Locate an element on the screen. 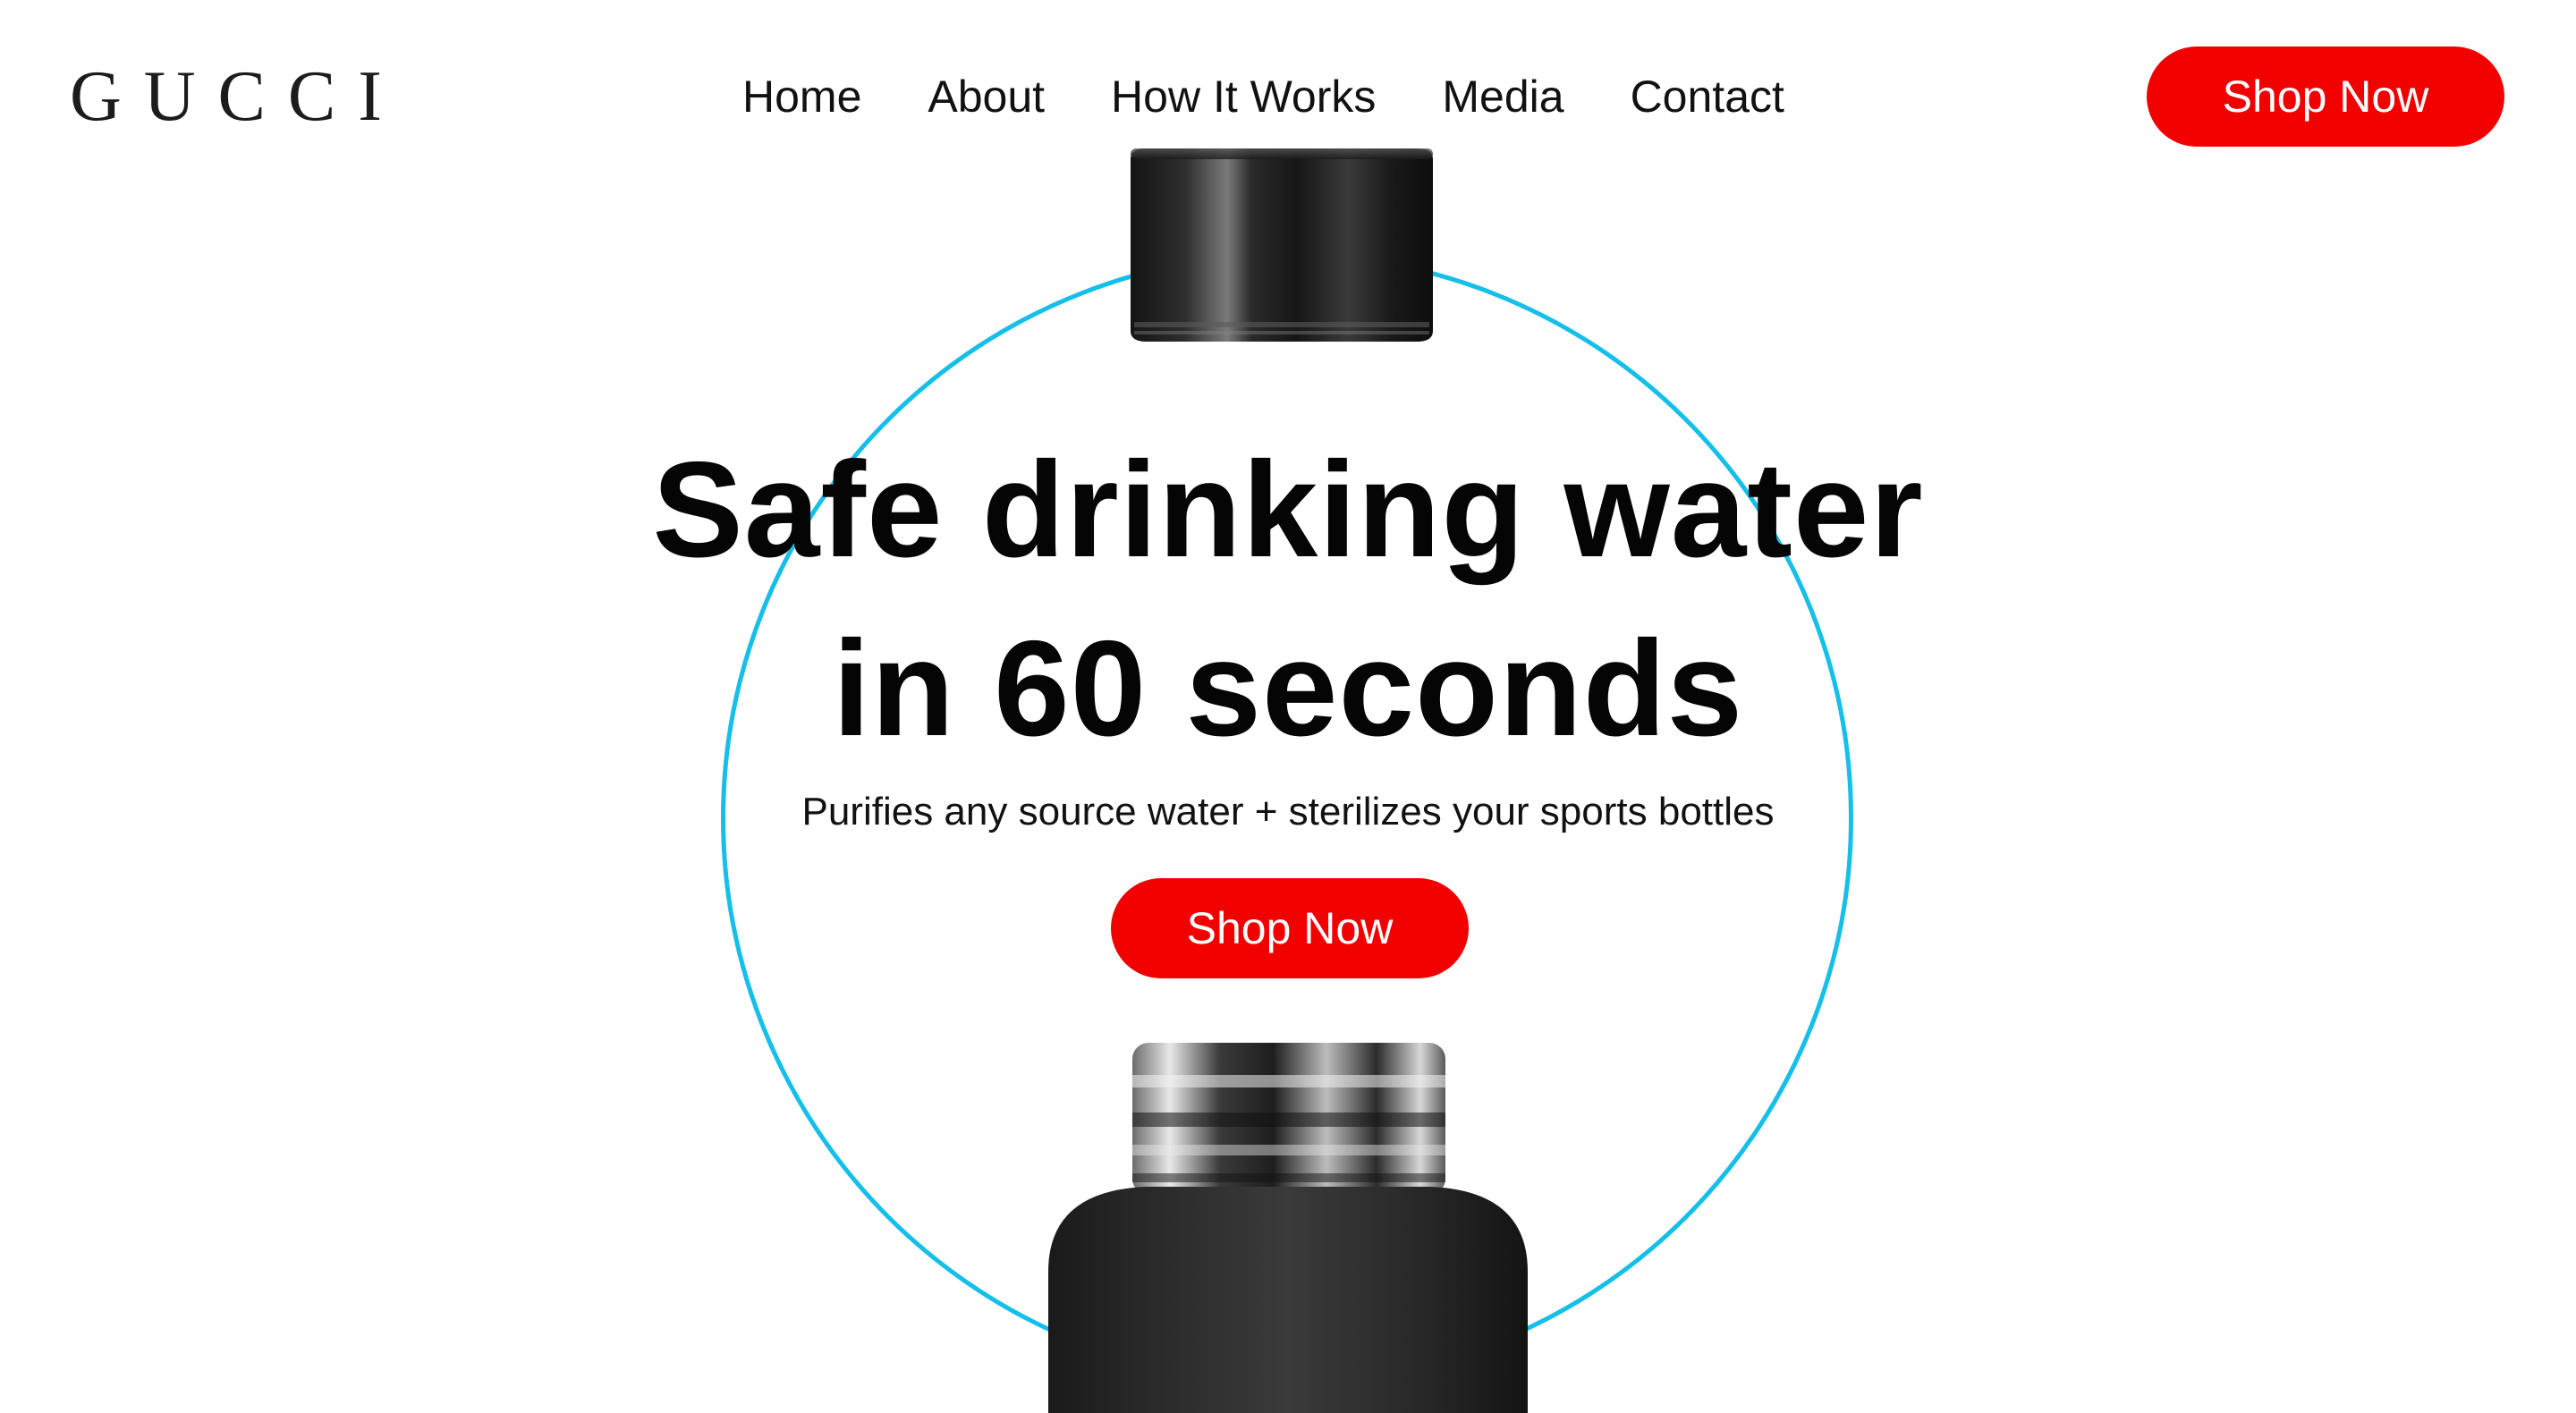  brand-logo: GUCCI is located at coordinates (237, 96).